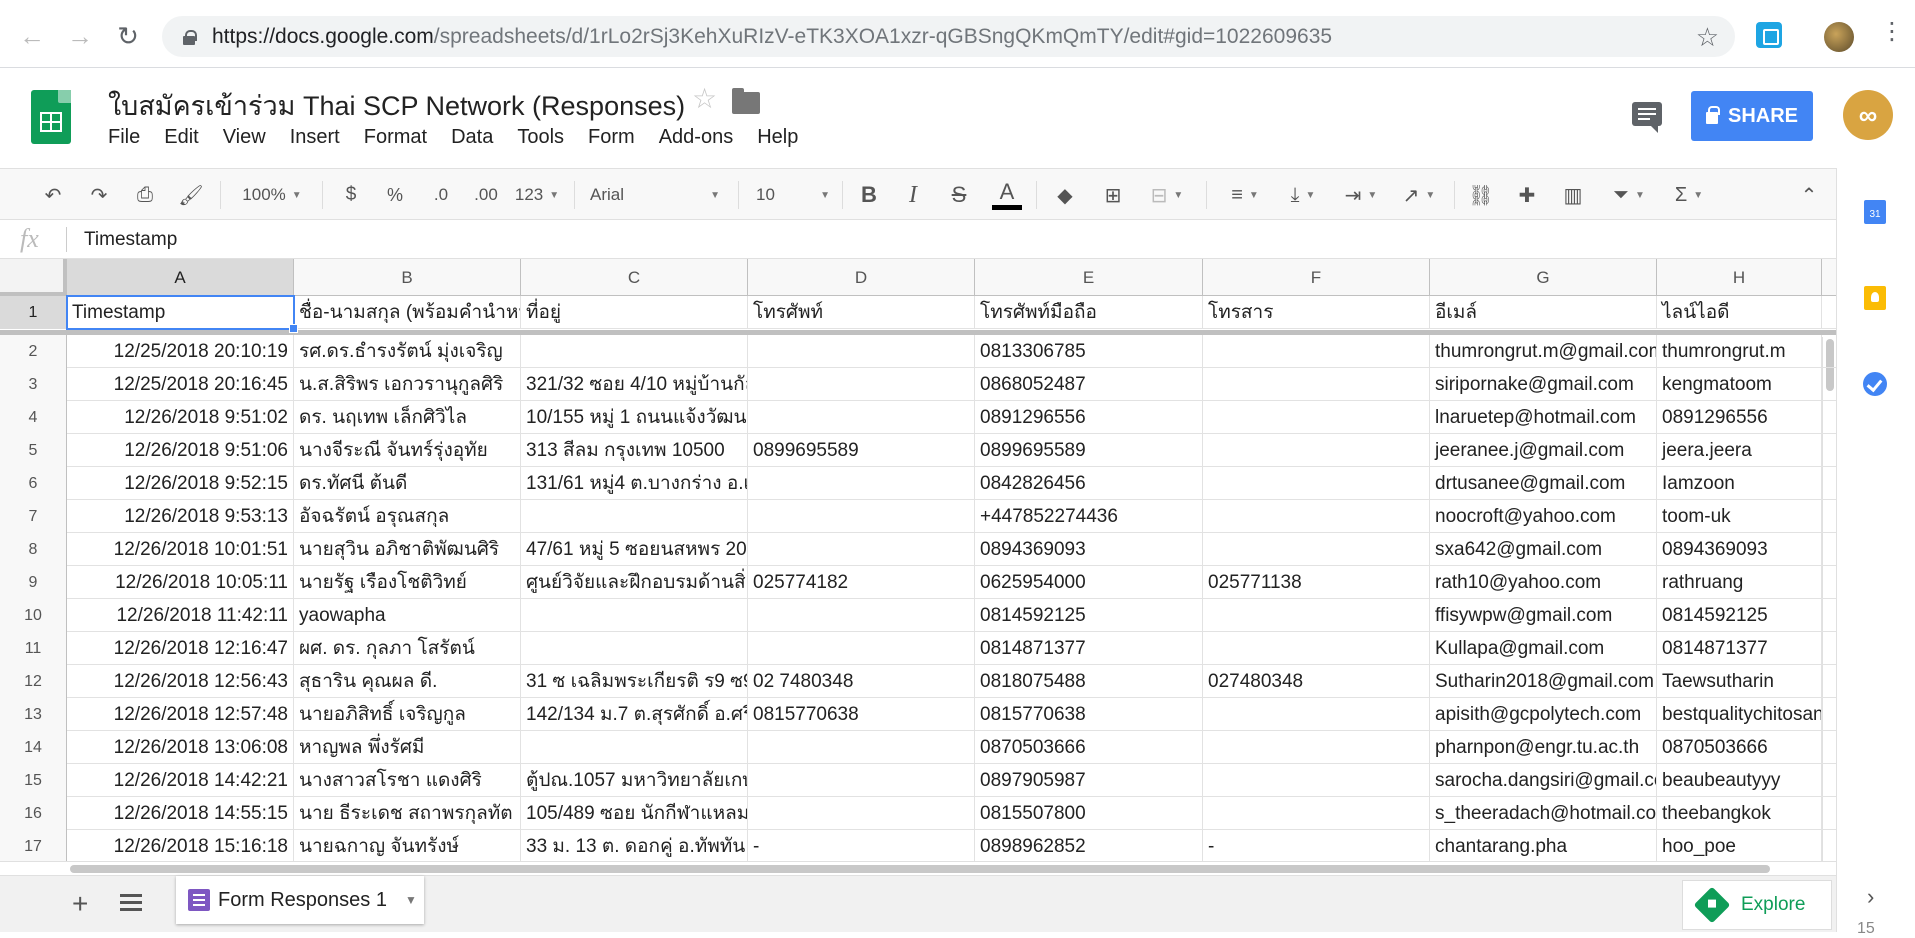  I want to click on functions-button: Σ ▼, so click(1689, 195).